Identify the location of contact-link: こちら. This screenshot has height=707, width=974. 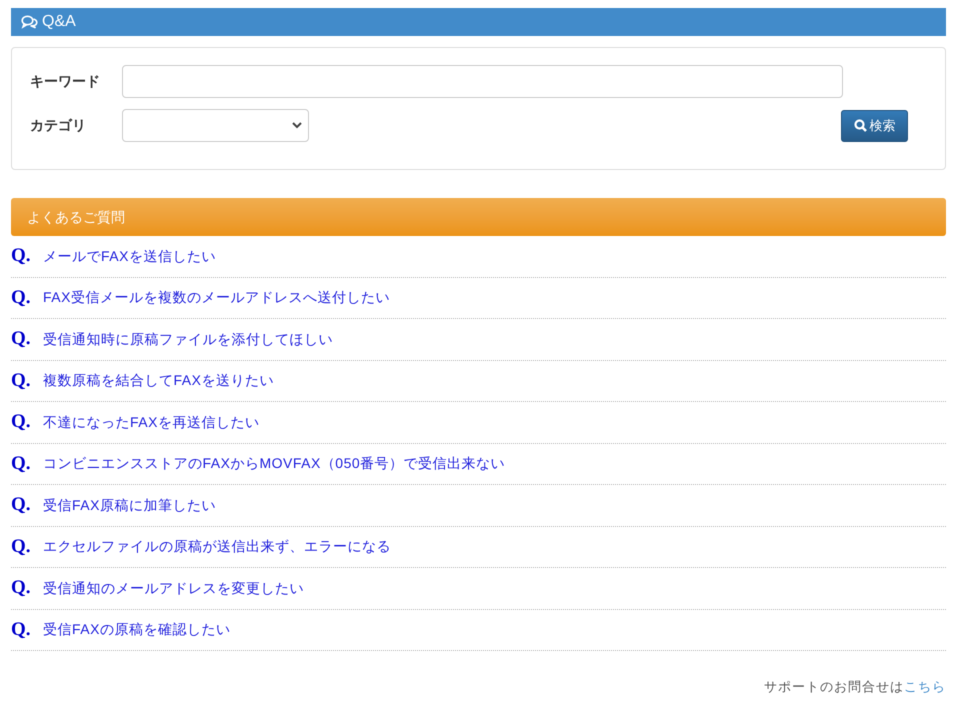
(925, 686).